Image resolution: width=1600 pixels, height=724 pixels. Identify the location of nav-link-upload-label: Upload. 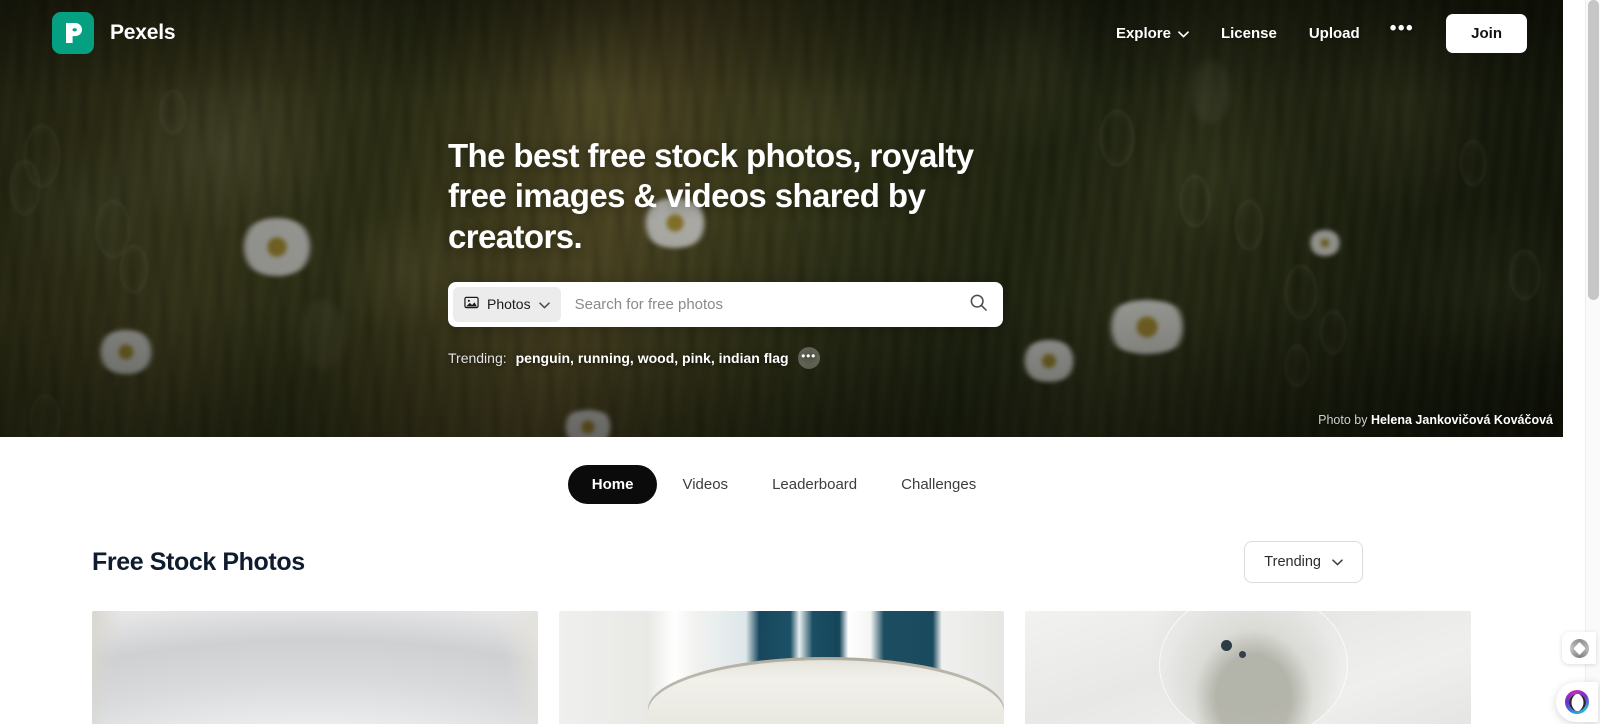
(1334, 33).